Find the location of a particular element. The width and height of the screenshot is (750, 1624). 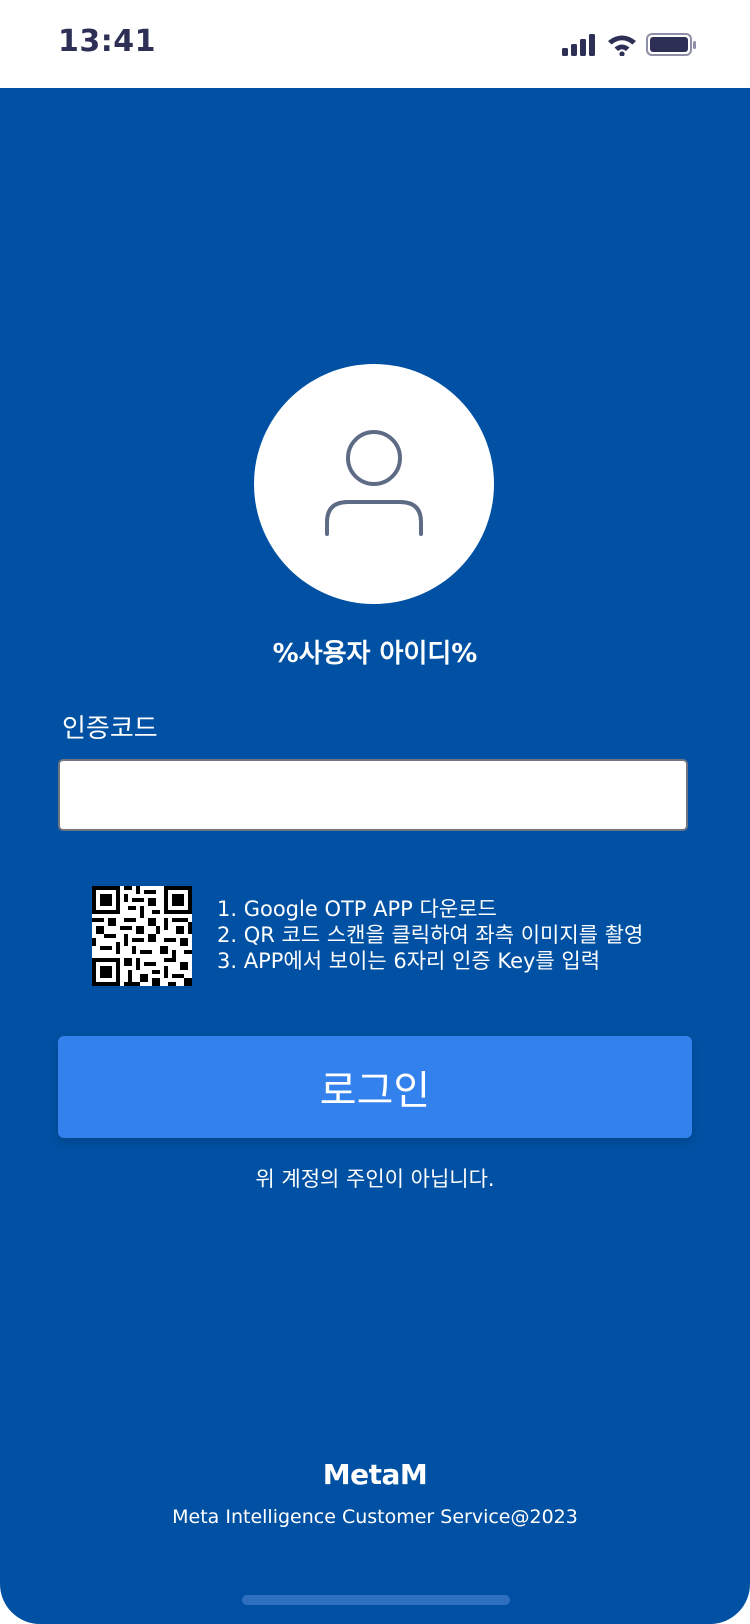

cellular-signal-icon is located at coordinates (578, 45).